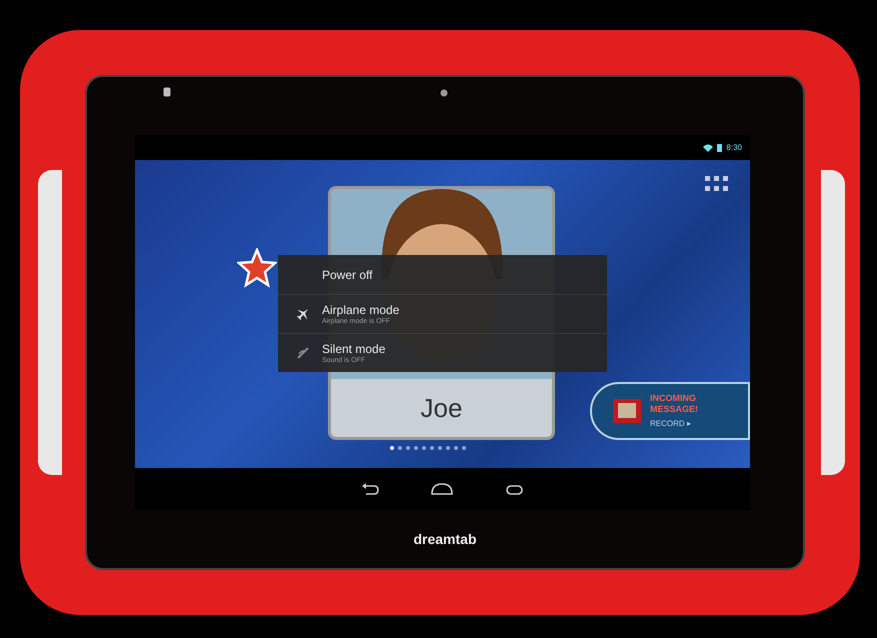 This screenshot has height=638, width=877. Describe the element at coordinates (444, 93) in the screenshot. I see `camera-icon` at that location.